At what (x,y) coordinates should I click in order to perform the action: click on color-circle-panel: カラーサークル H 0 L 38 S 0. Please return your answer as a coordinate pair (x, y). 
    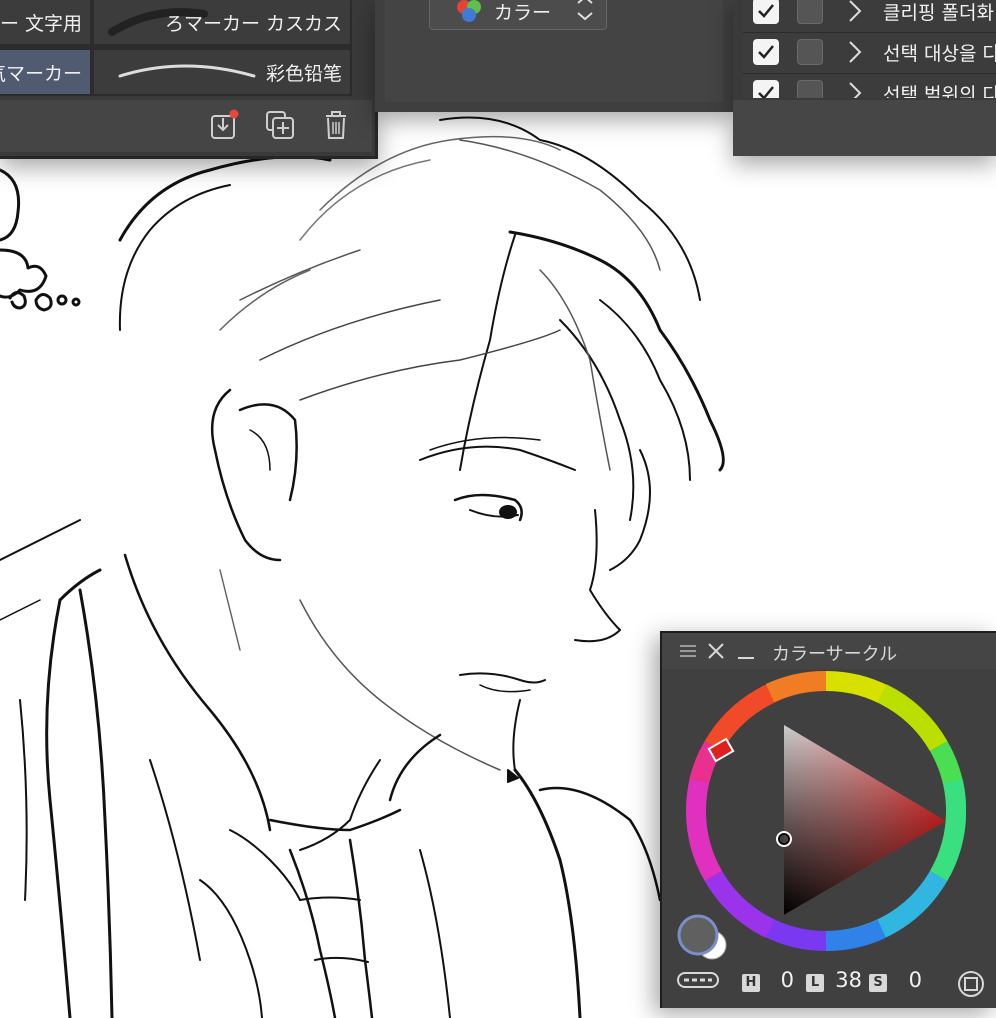
    Looking at the image, I should click on (828, 819).